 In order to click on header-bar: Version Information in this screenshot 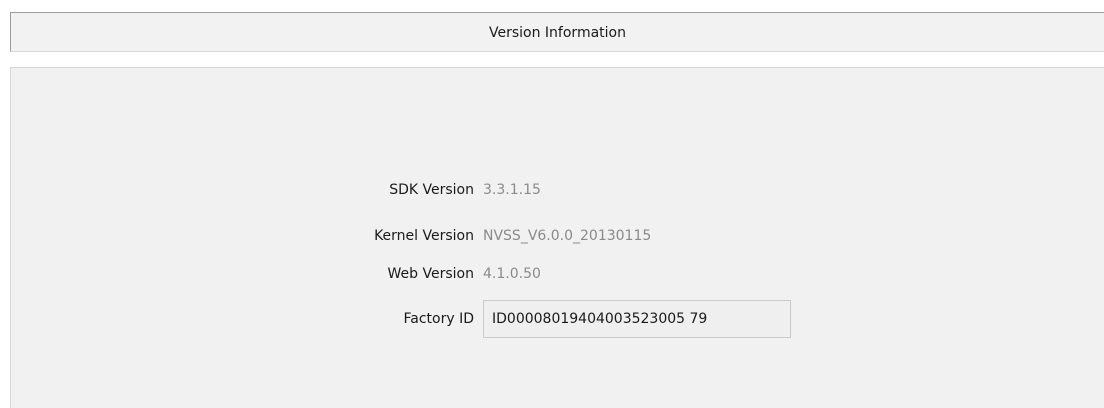, I will do `click(557, 32)`.